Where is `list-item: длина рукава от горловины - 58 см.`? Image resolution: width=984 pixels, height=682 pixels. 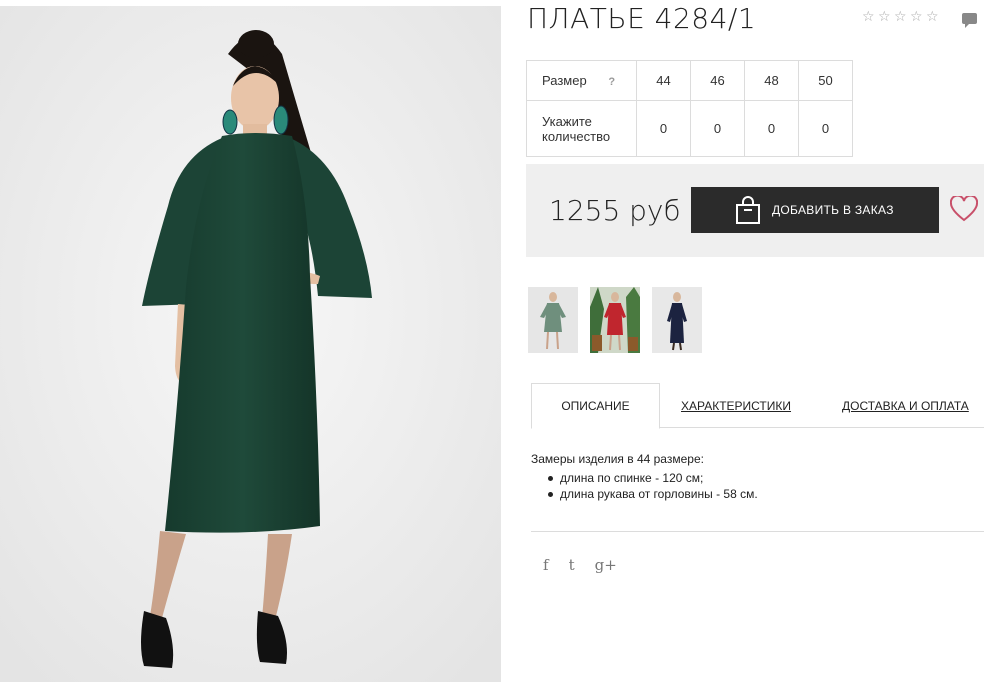 list-item: длина рукава от горловины - 58 см. is located at coordinates (653, 494).